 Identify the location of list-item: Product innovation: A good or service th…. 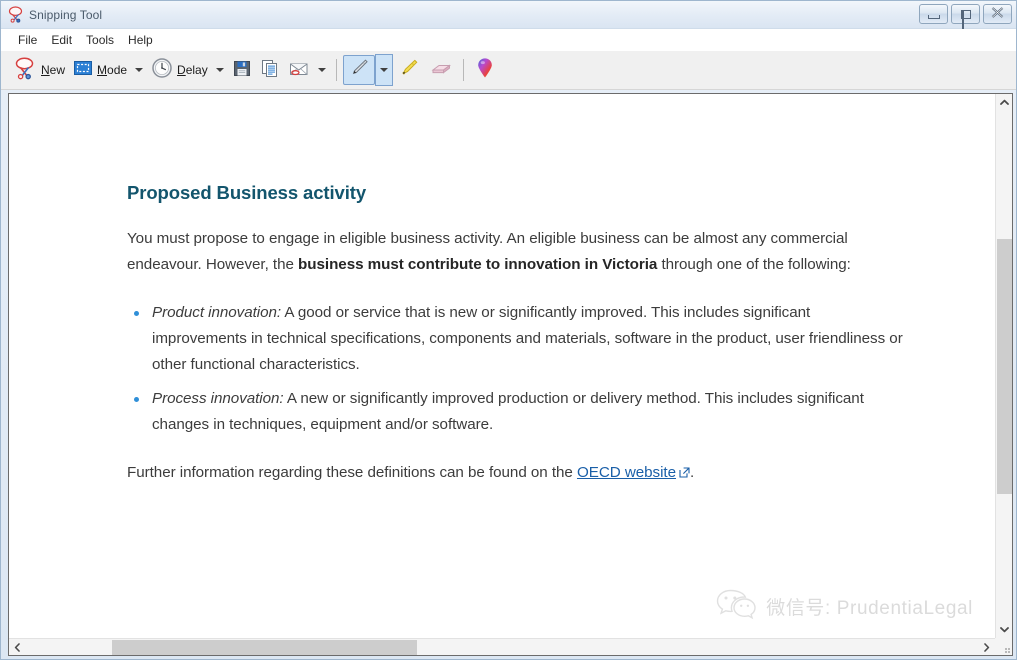
(515, 339).